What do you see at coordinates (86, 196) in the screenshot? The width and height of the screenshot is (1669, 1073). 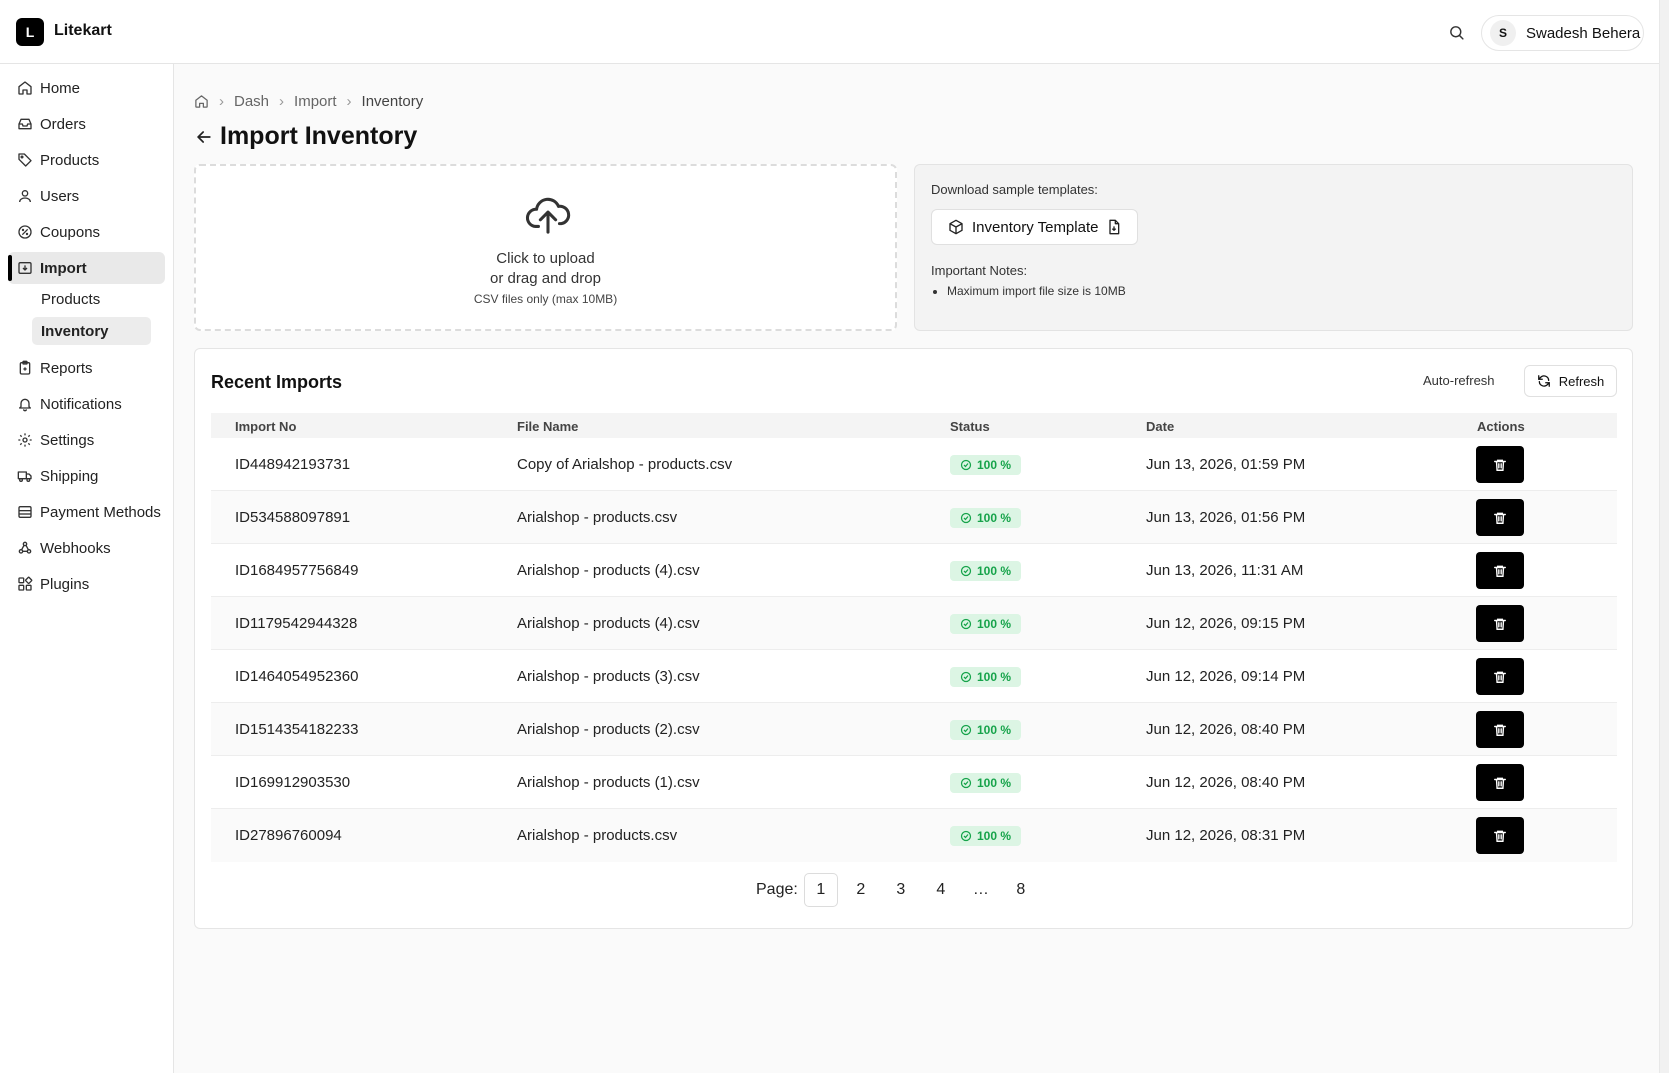 I see `sidebar-item-users: Users` at bounding box center [86, 196].